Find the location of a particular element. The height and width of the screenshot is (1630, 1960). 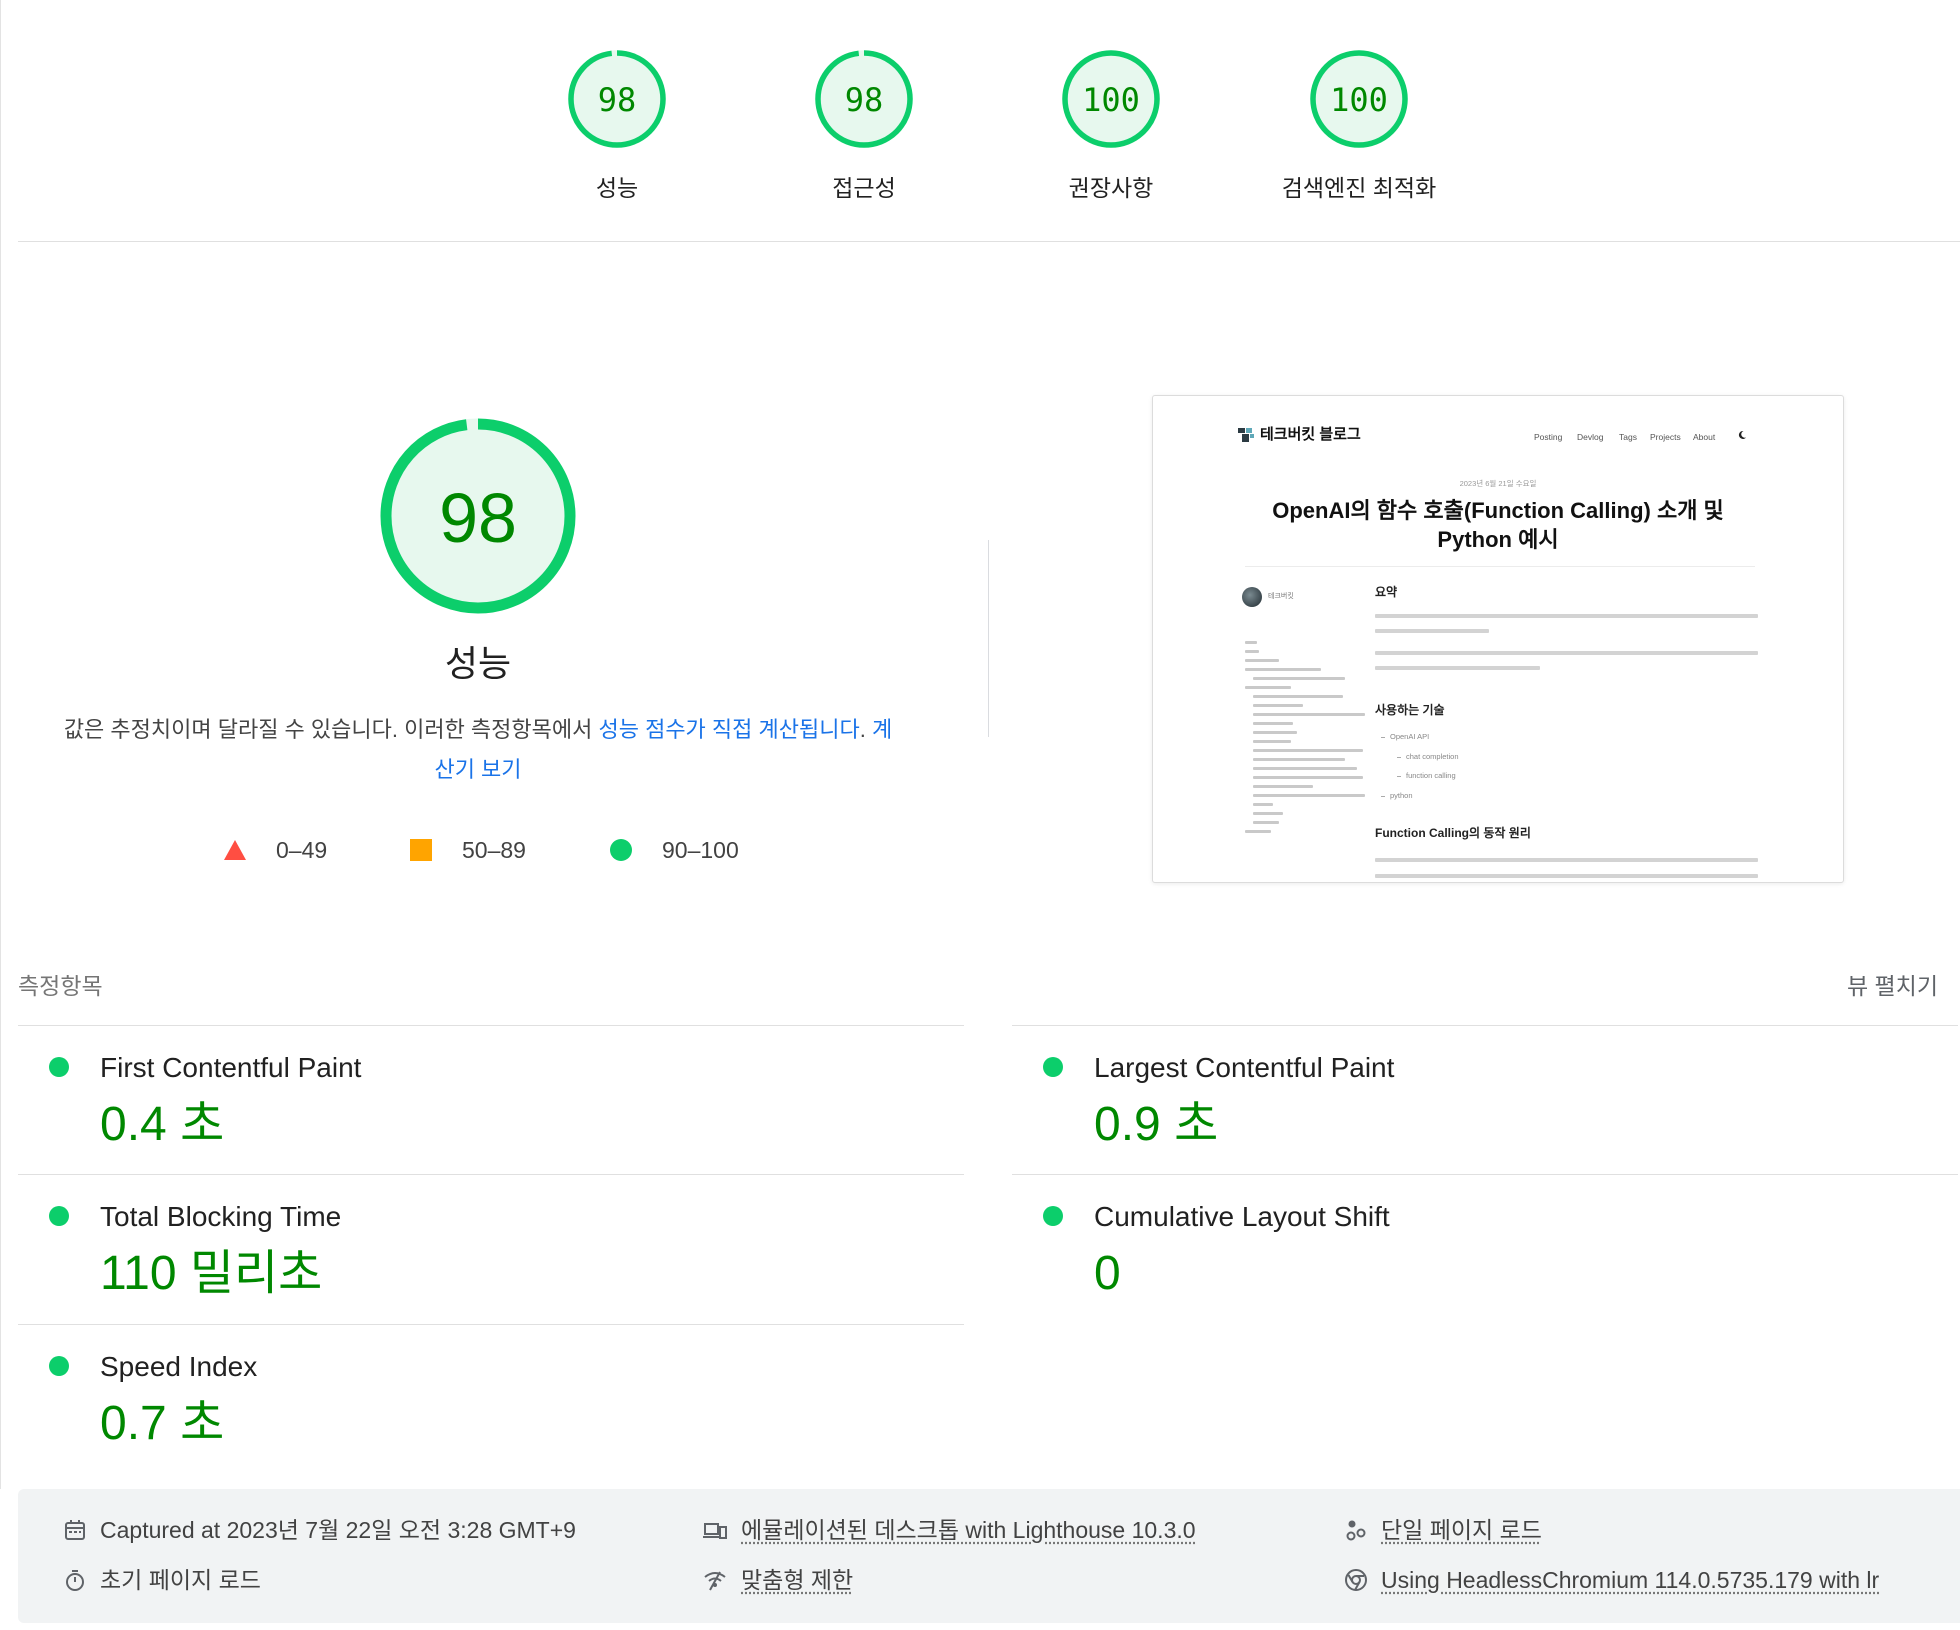

metric-label: Speed Index is located at coordinates (179, 1366).